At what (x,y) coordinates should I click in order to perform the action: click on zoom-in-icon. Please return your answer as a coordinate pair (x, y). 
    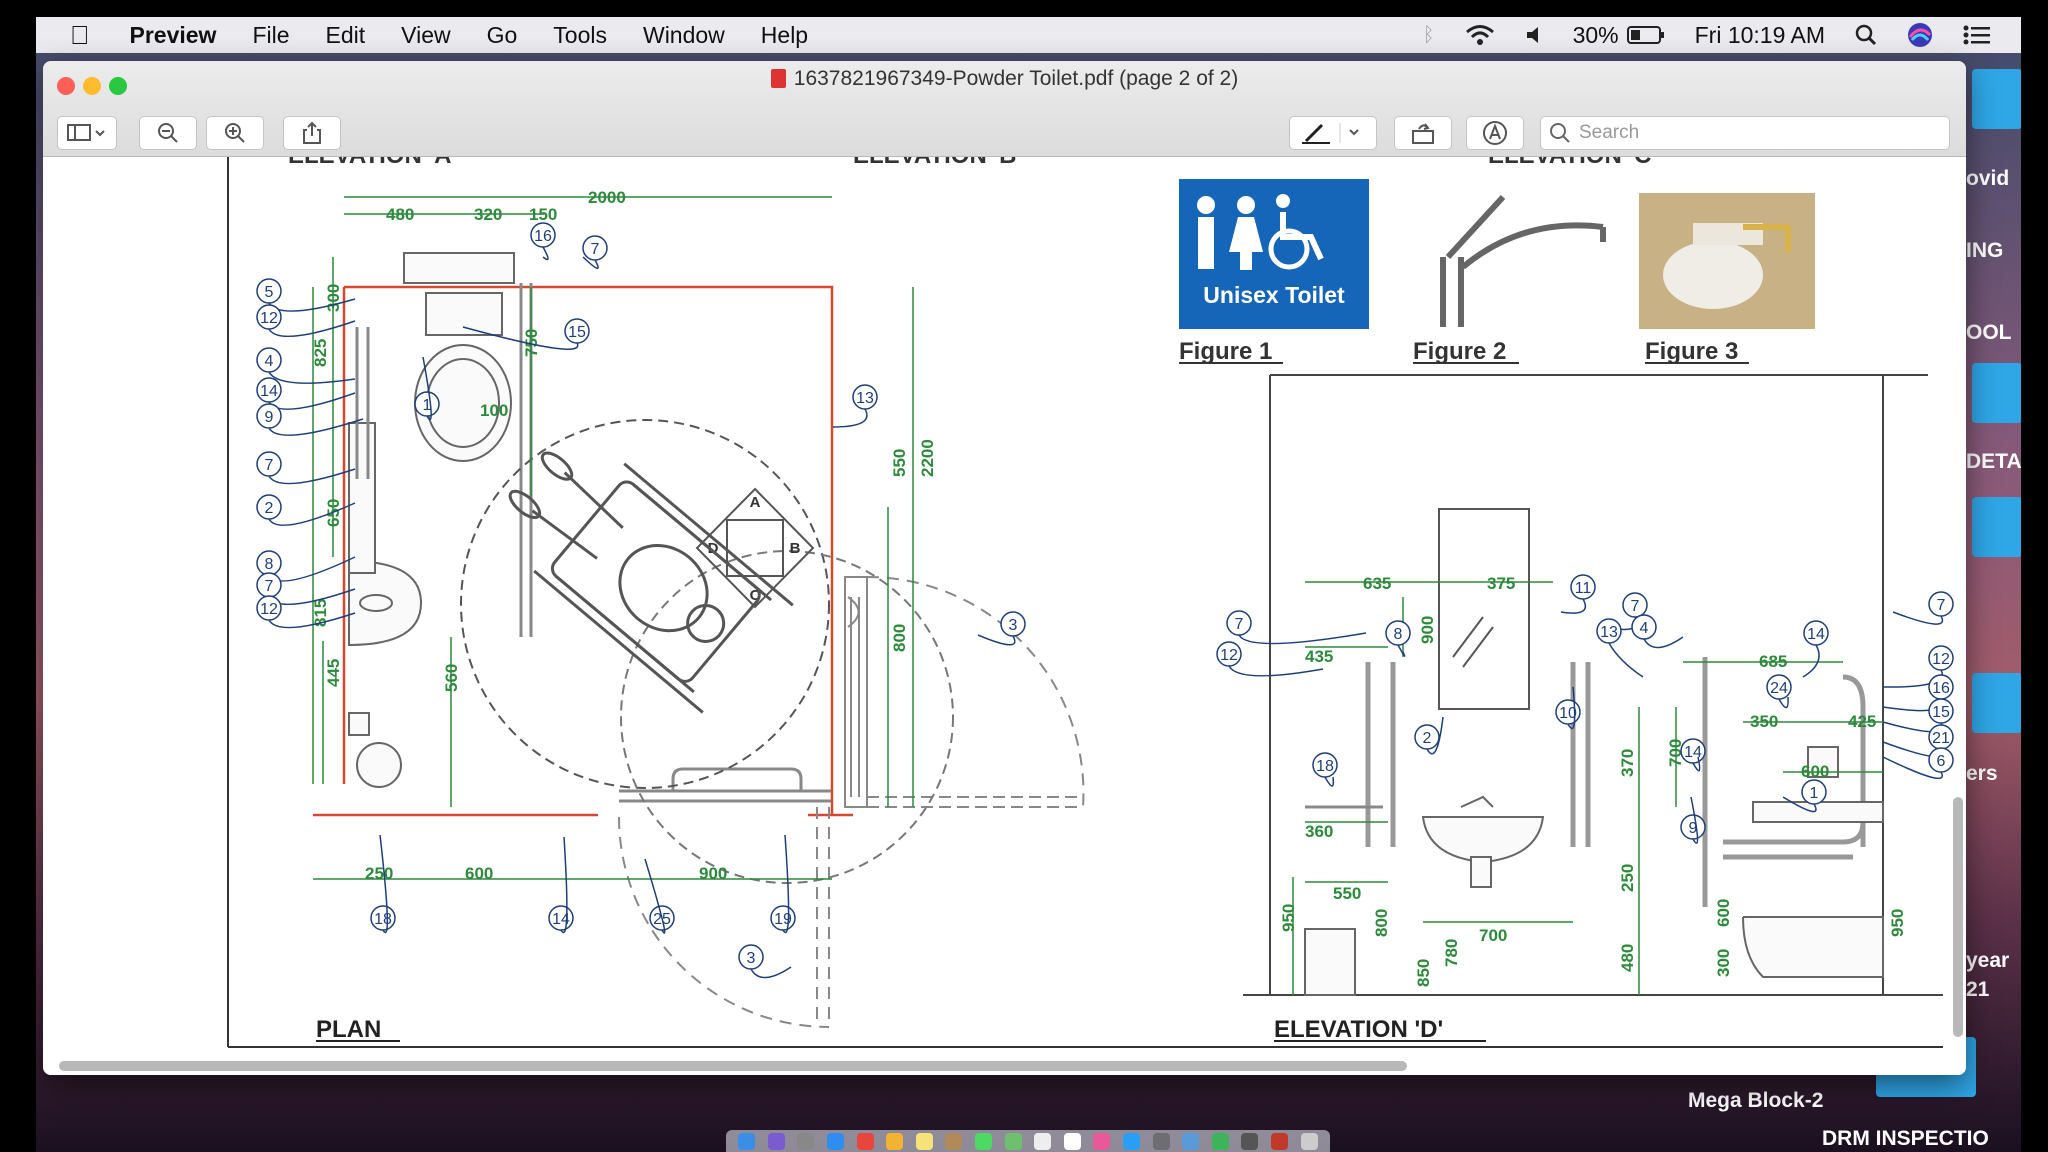
    Looking at the image, I should click on (235, 133).